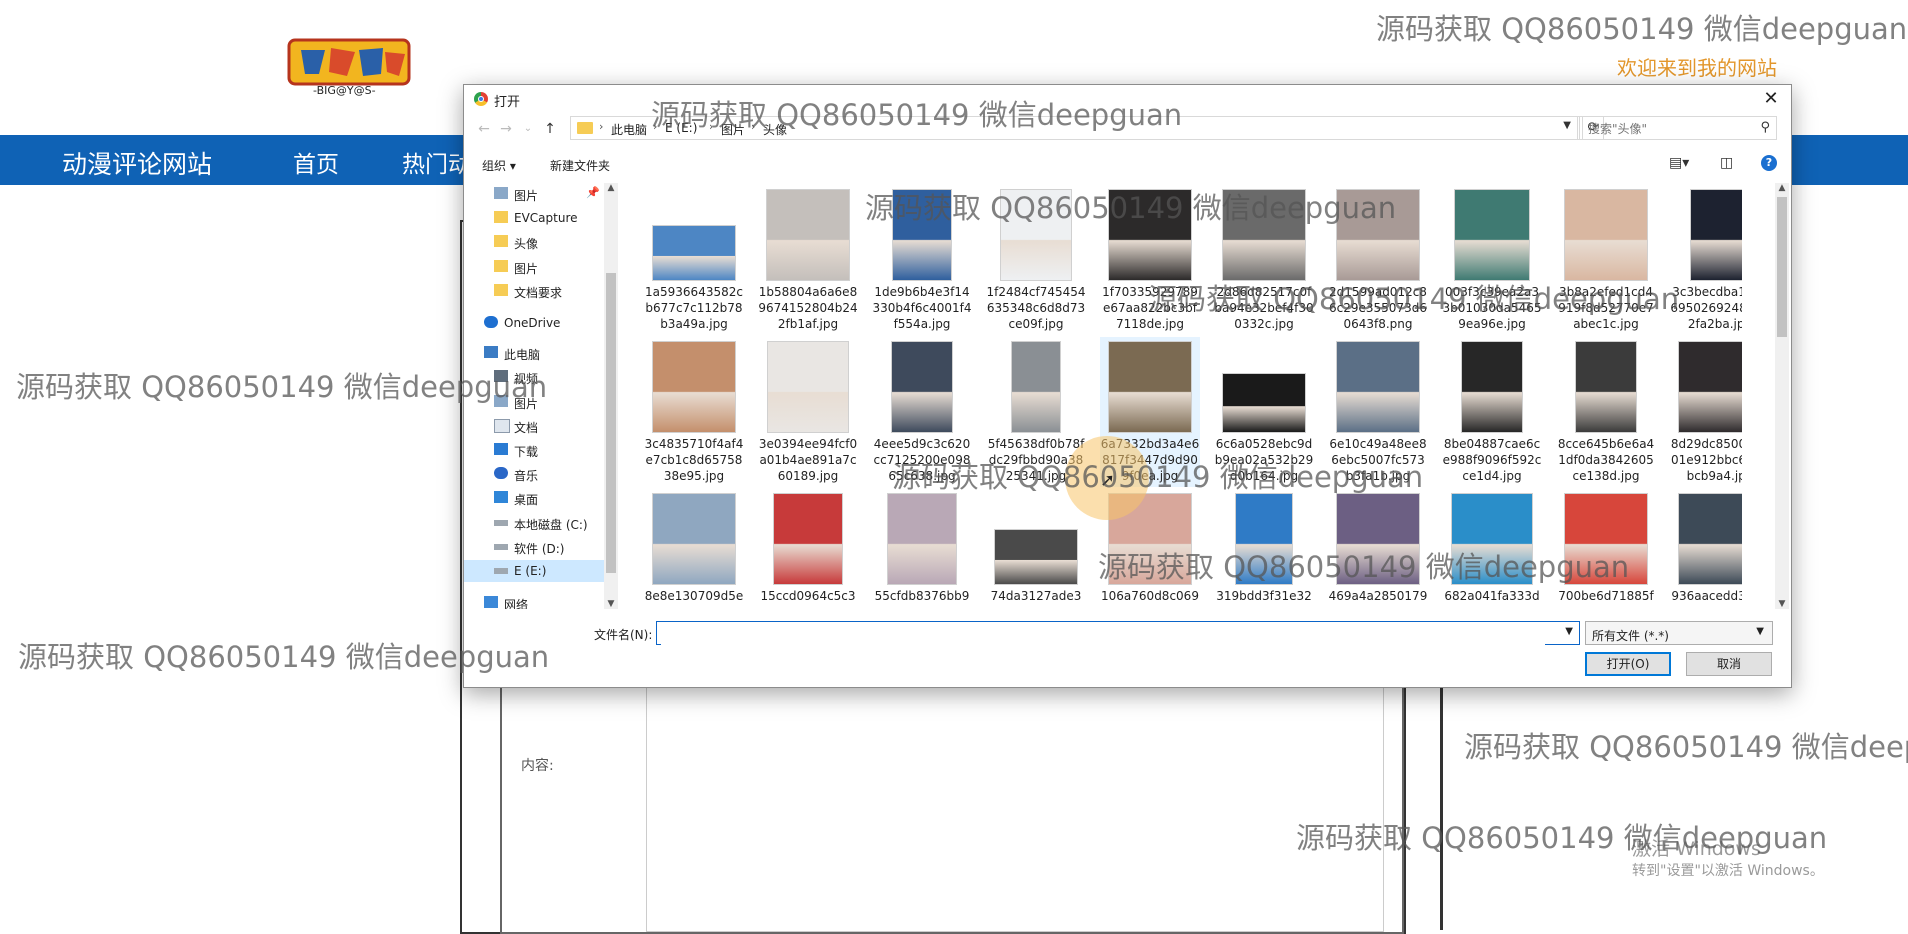 The height and width of the screenshot is (934, 1908). Describe the element at coordinates (580, 165) in the screenshot. I see `new-folder-button: 新建文件夹` at that location.